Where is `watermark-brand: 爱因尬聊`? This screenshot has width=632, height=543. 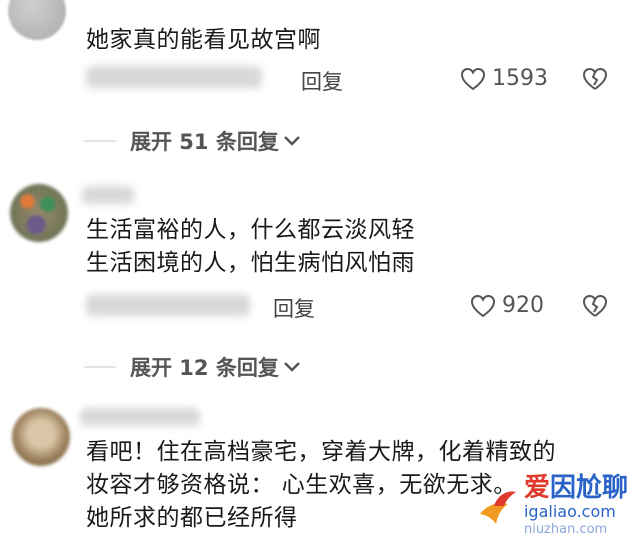 watermark-brand: 爱因尬聊 is located at coordinates (576, 488).